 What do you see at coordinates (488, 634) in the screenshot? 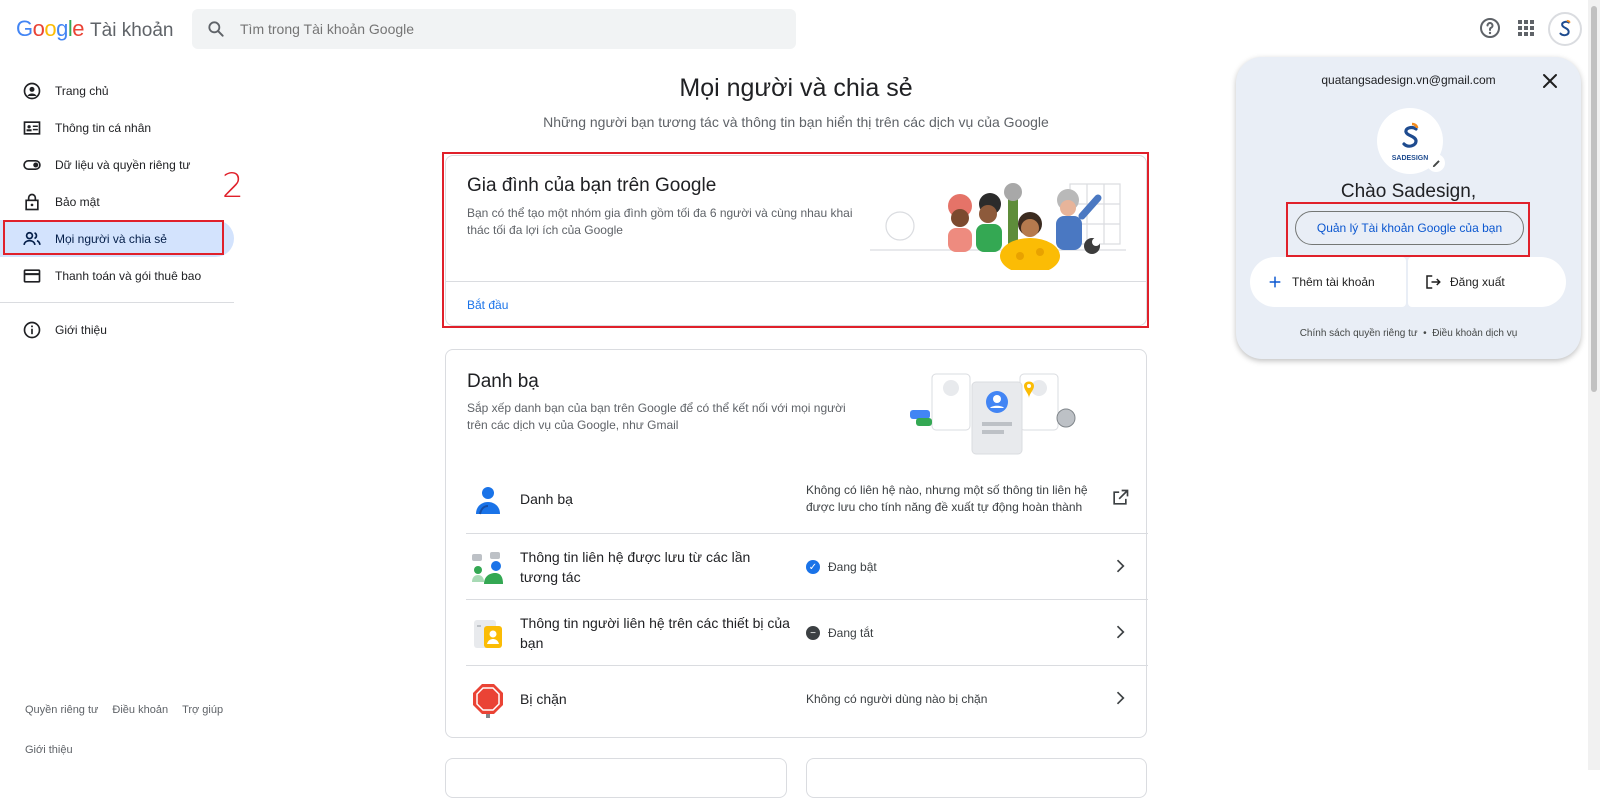
I see `device-contacts-icon` at bounding box center [488, 634].